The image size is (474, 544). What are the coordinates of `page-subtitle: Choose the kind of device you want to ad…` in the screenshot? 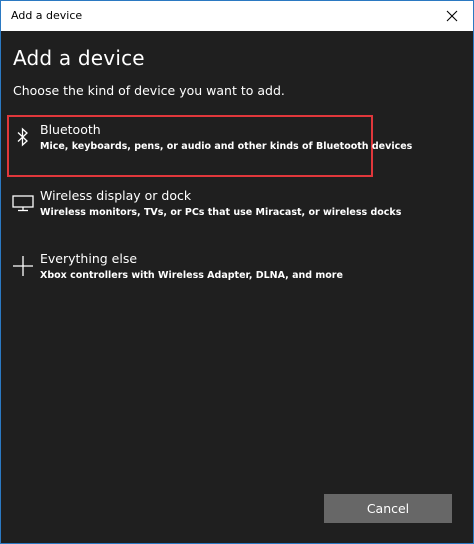 It's located at (149, 90).